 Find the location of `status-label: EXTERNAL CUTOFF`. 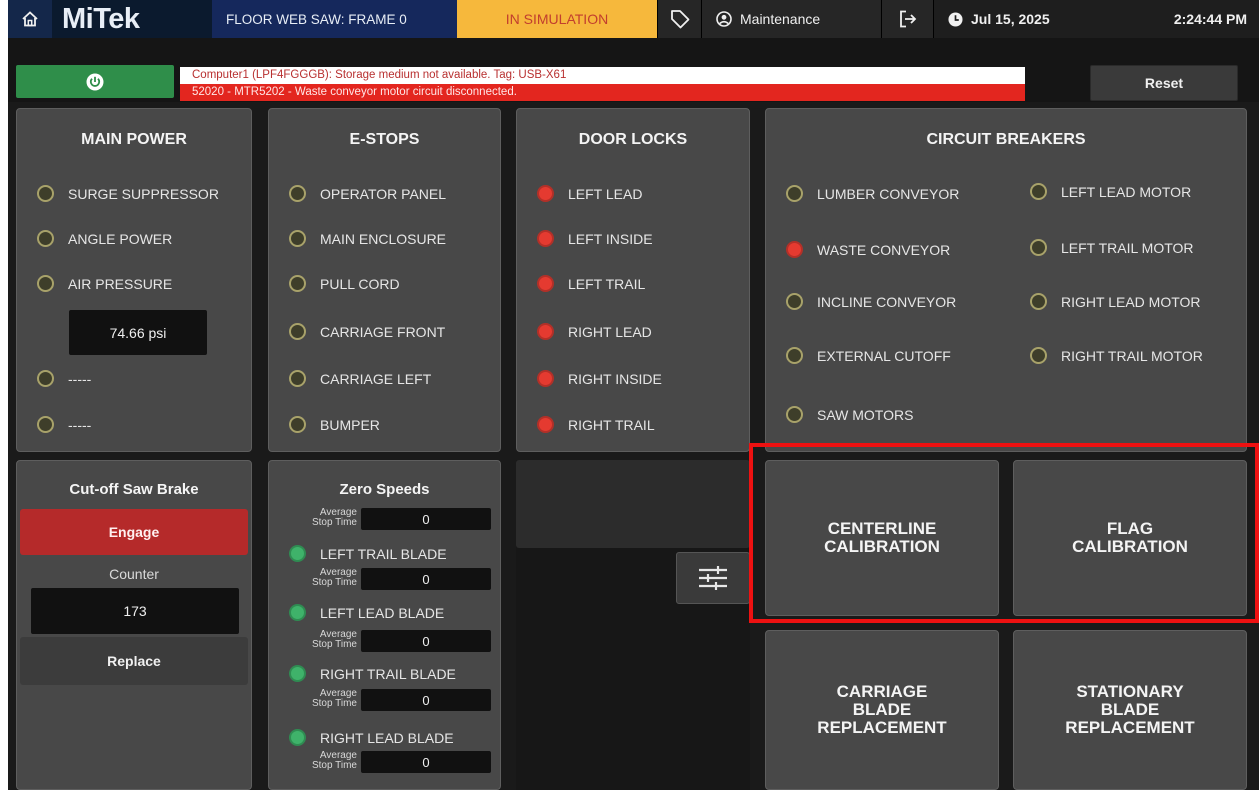

status-label: EXTERNAL CUTOFF is located at coordinates (884, 355).